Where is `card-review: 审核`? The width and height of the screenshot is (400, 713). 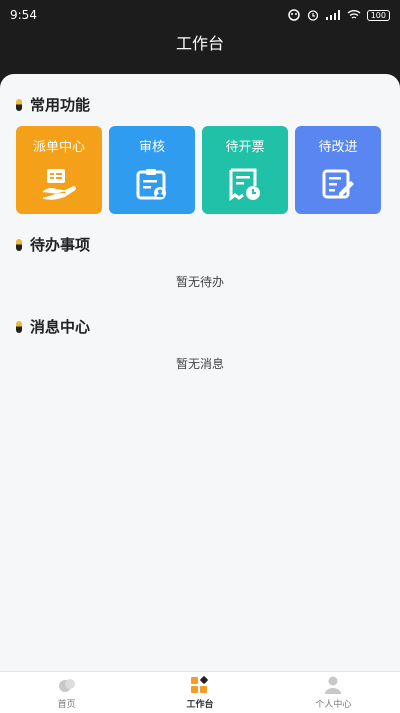 card-review: 审核 is located at coordinates (152, 170).